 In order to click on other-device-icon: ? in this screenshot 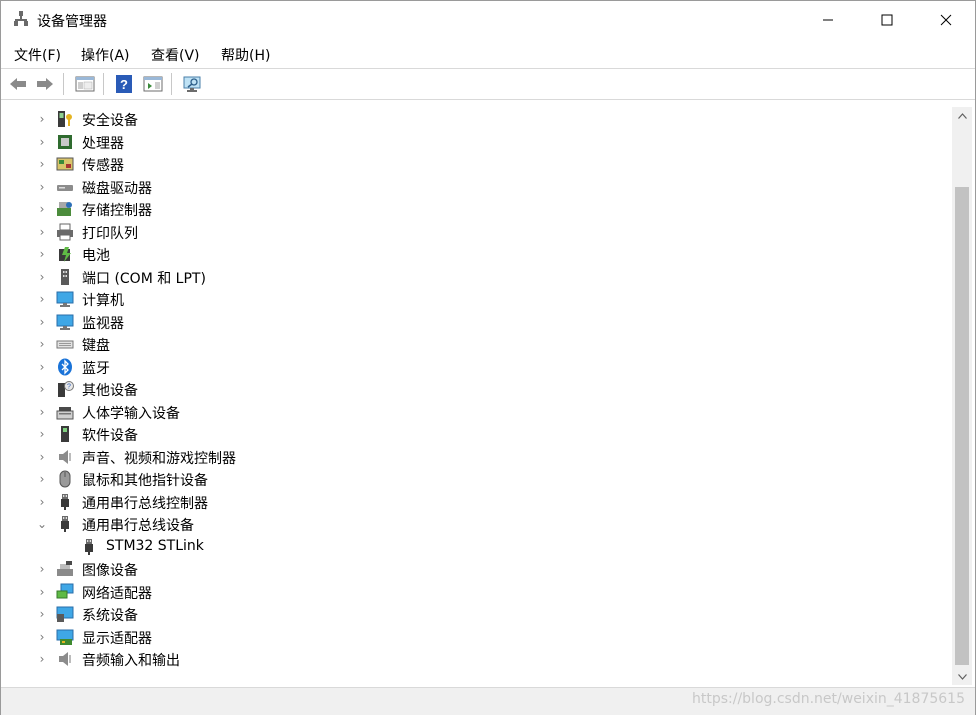, I will do `click(66, 389)`.